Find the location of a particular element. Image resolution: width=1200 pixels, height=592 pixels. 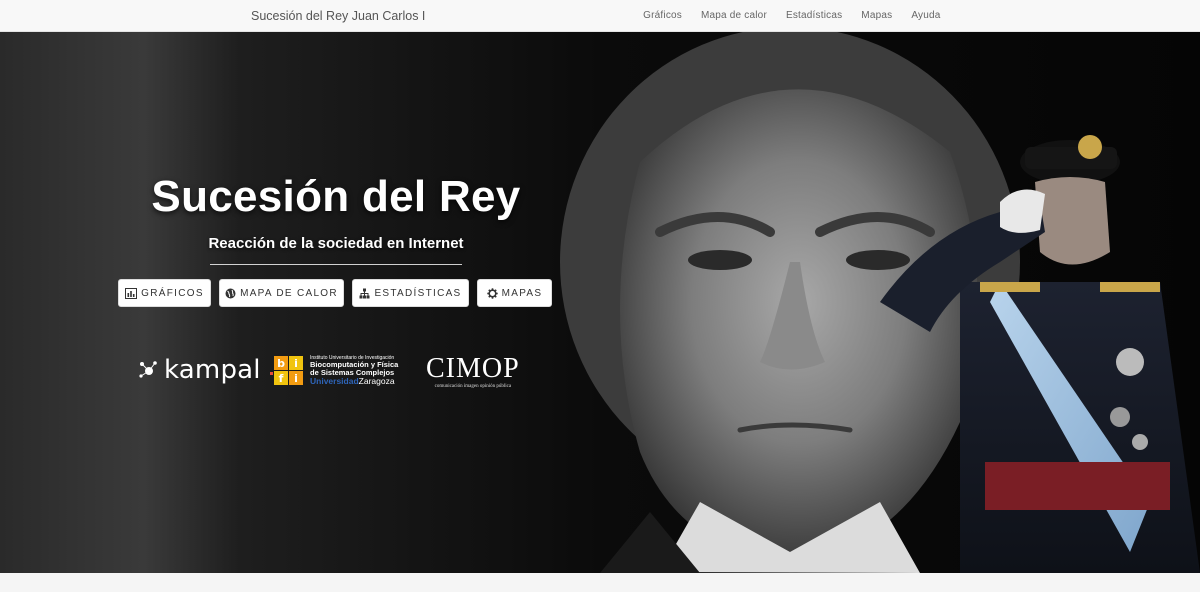

nav-link-graficos: Gráficos is located at coordinates (663, 16).